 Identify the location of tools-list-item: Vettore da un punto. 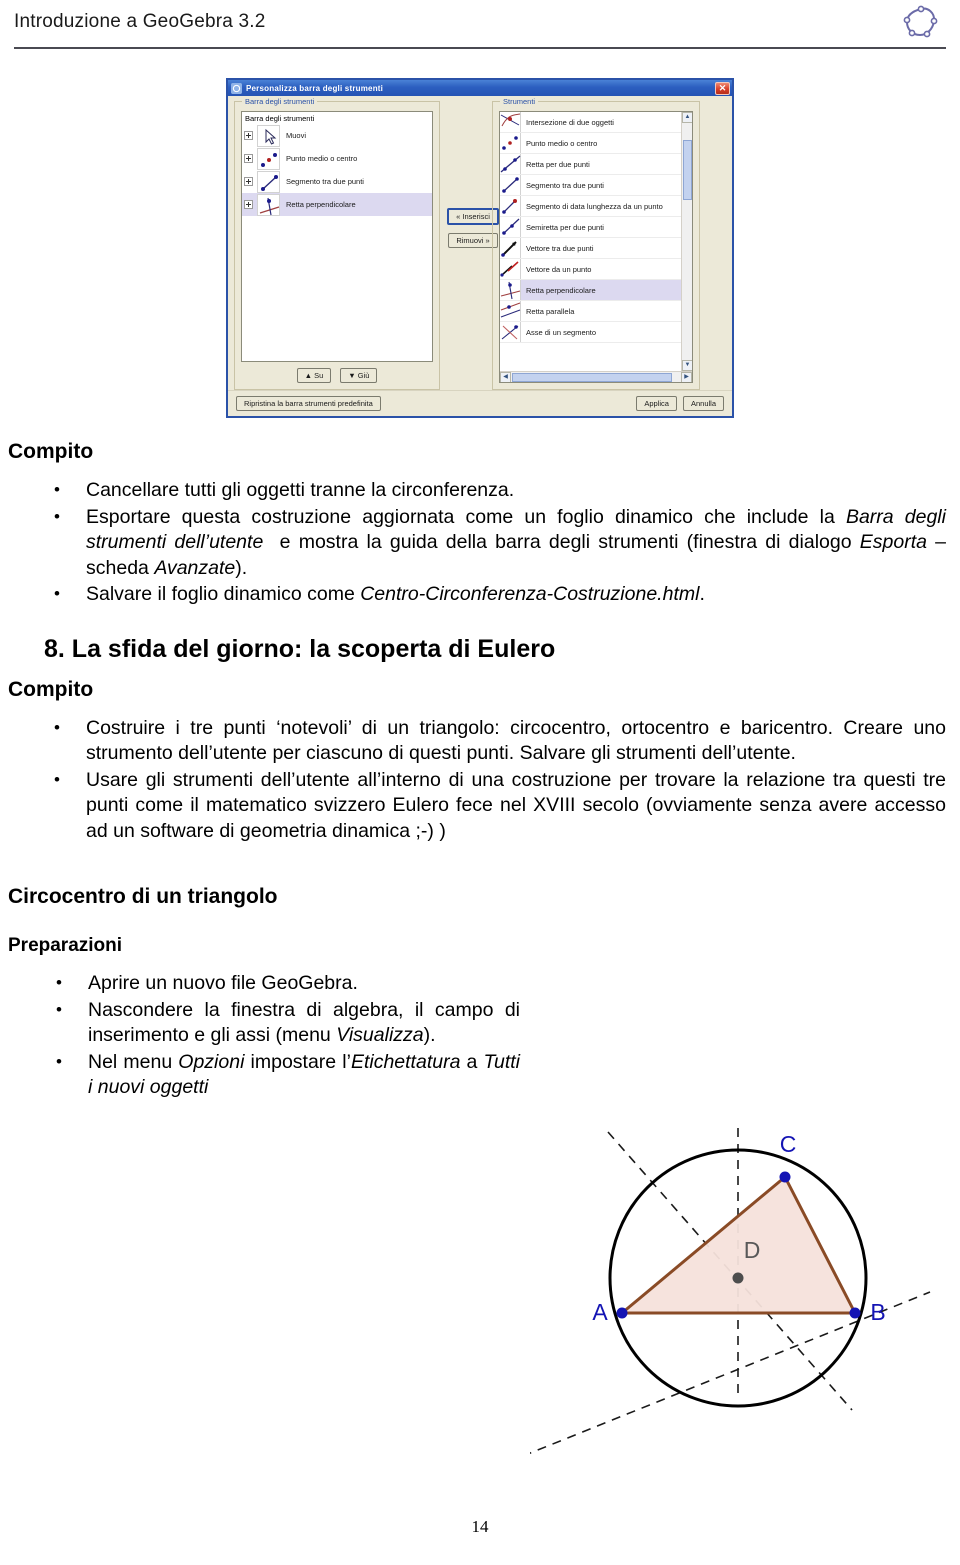
(590, 269).